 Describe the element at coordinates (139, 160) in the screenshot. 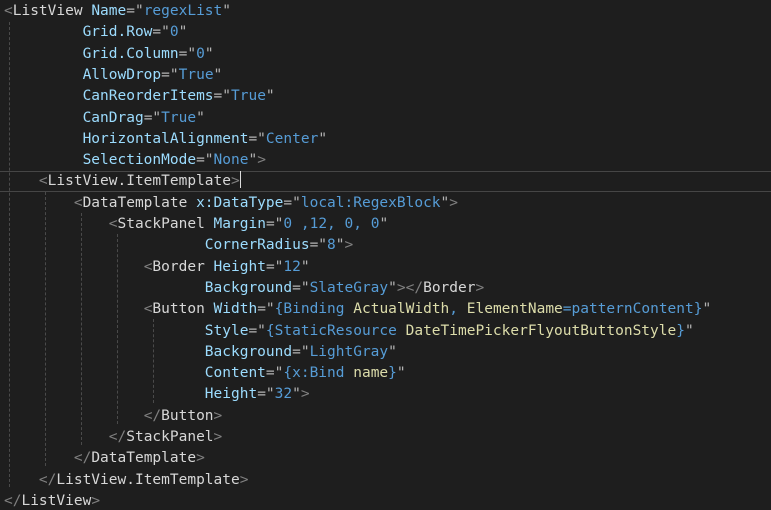

I see `attribute-name: SelectionMode` at that location.